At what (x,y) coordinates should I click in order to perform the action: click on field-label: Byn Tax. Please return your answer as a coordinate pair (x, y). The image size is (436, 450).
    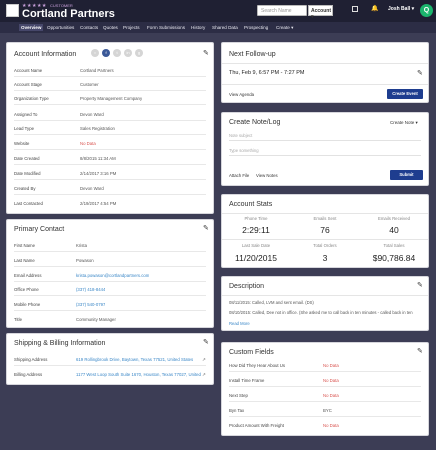
    Looking at the image, I should click on (237, 410).